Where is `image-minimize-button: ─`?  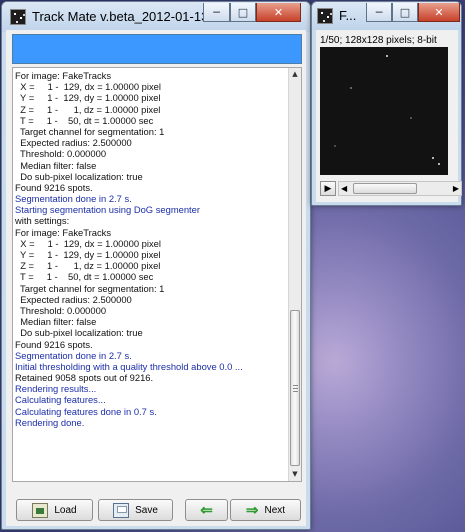
image-minimize-button: ─ is located at coordinates (379, 12).